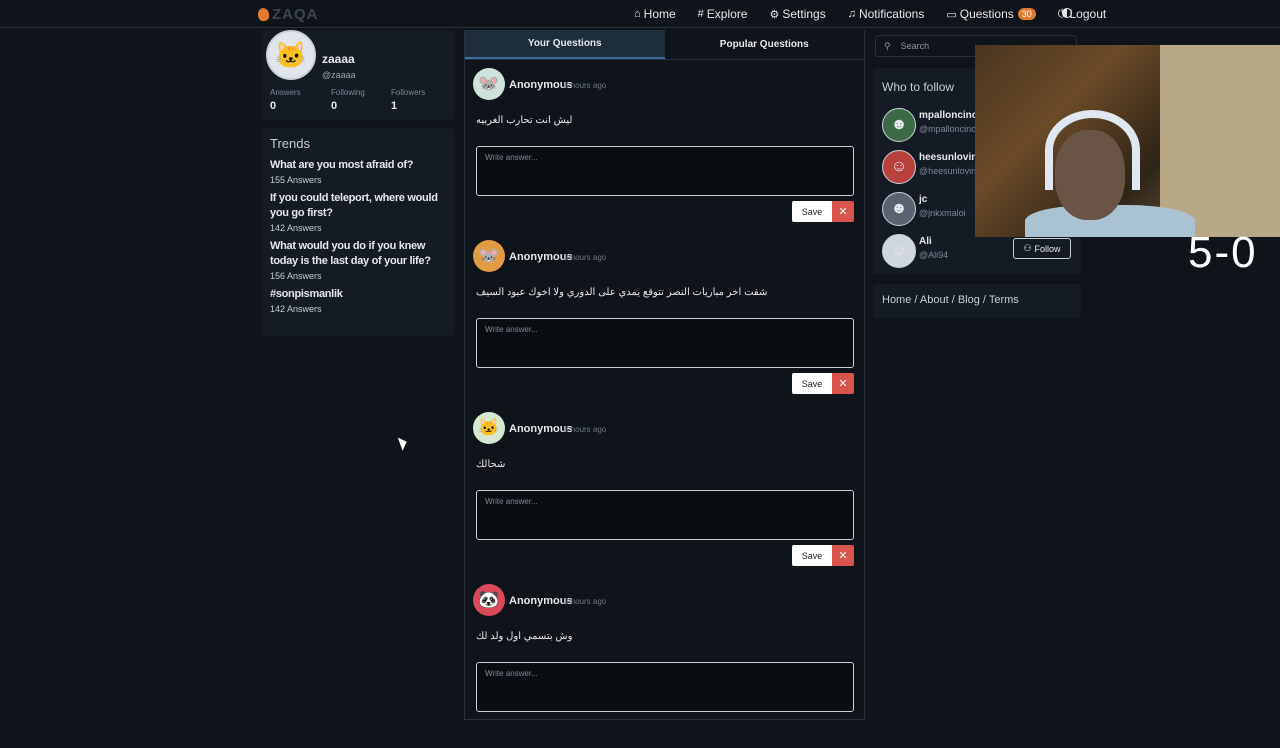 The width and height of the screenshot is (1280, 748). I want to click on gear-icon: ⚙, so click(774, 14).